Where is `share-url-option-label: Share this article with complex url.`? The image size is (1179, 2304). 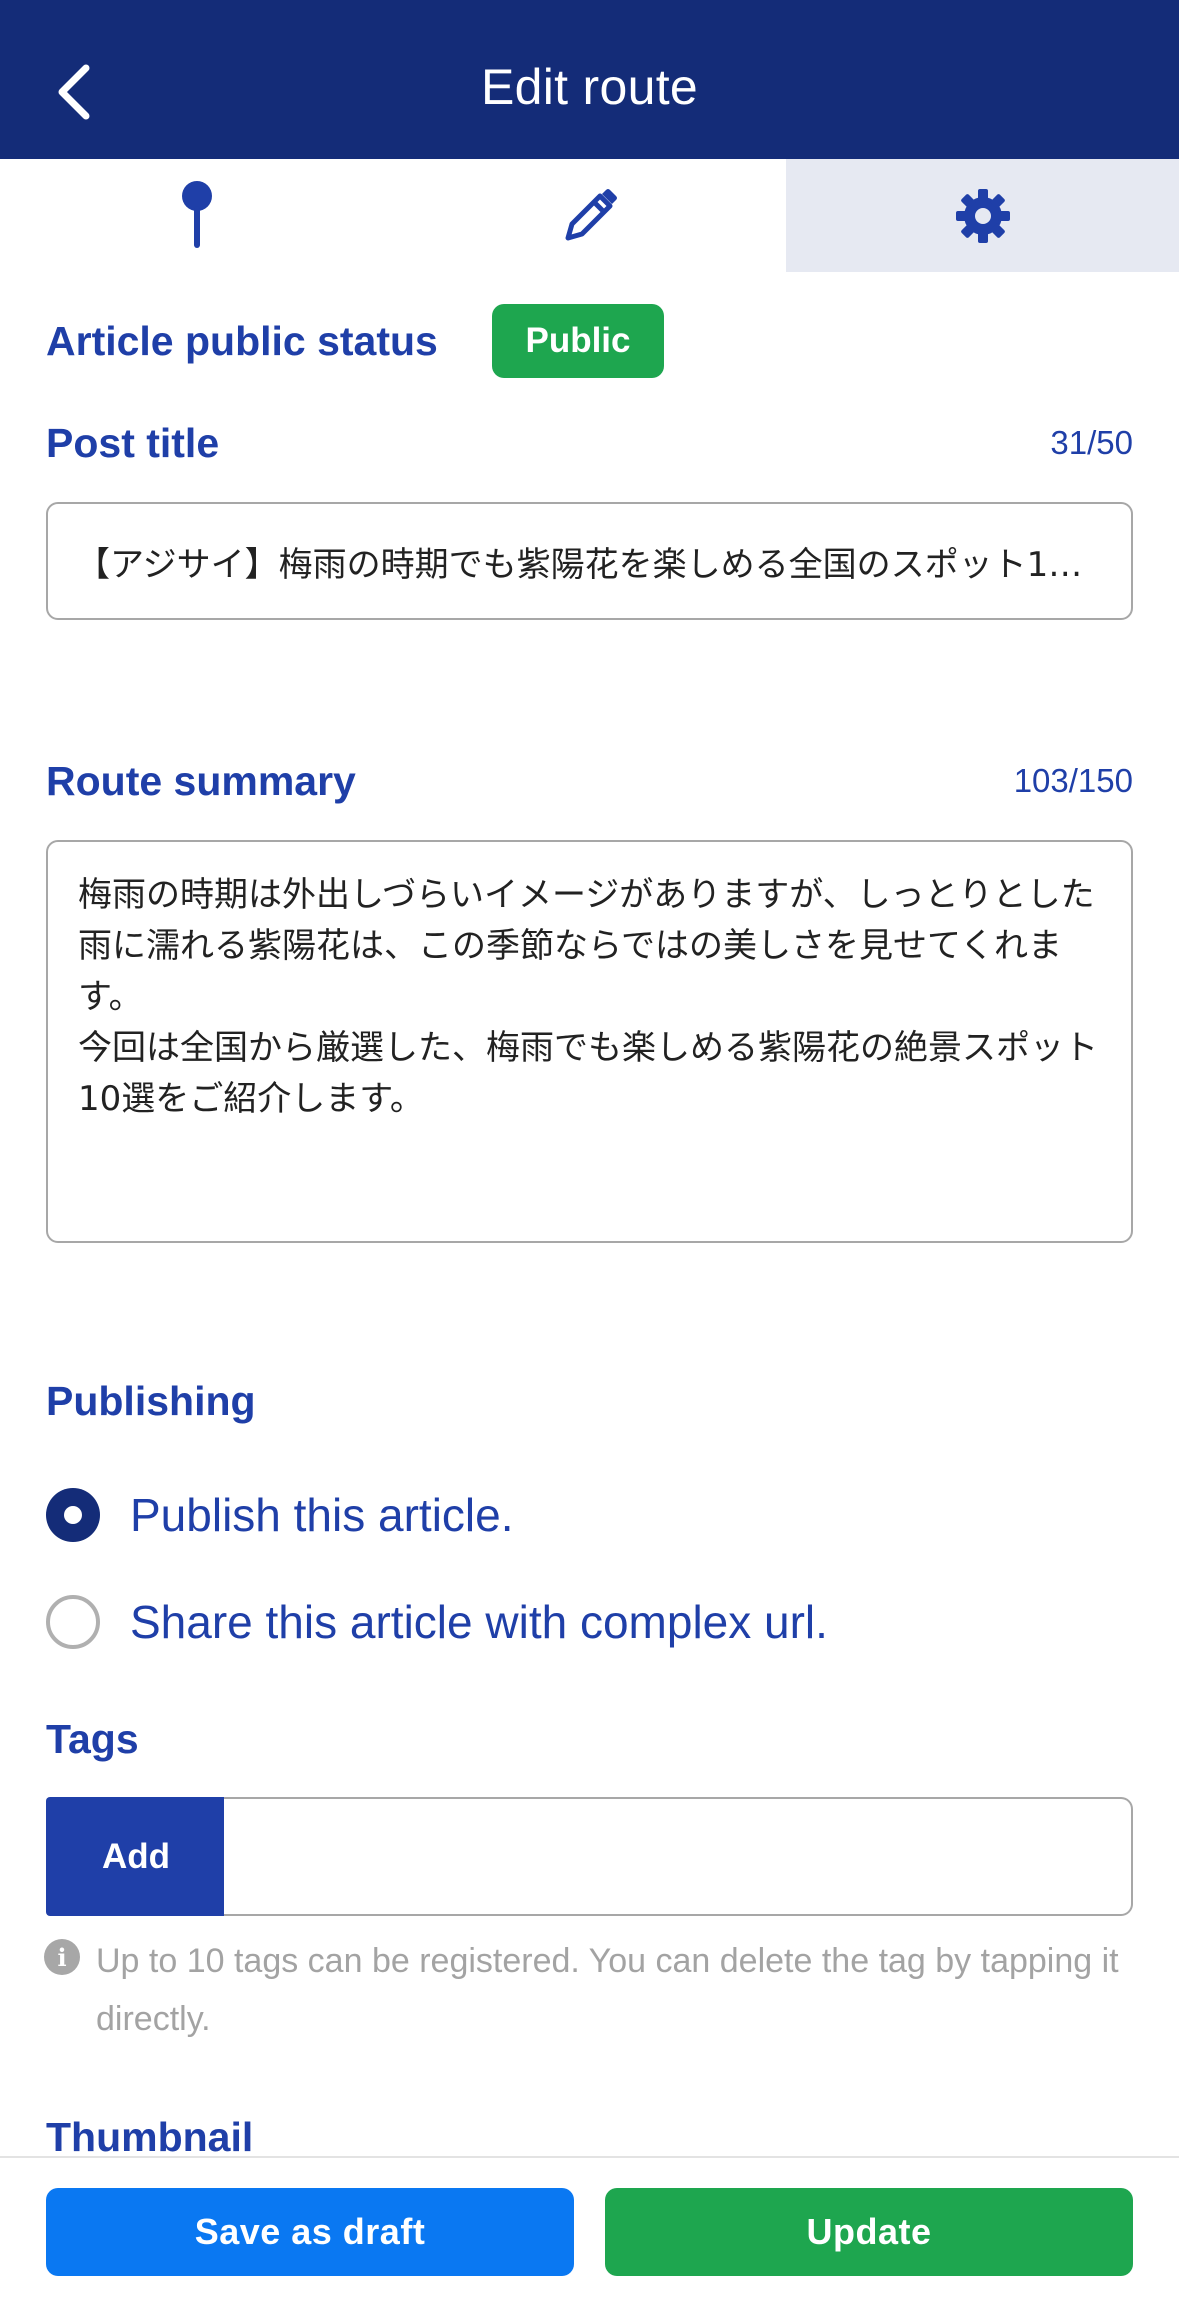
share-url-option-label: Share this article with complex url. is located at coordinates (479, 1622).